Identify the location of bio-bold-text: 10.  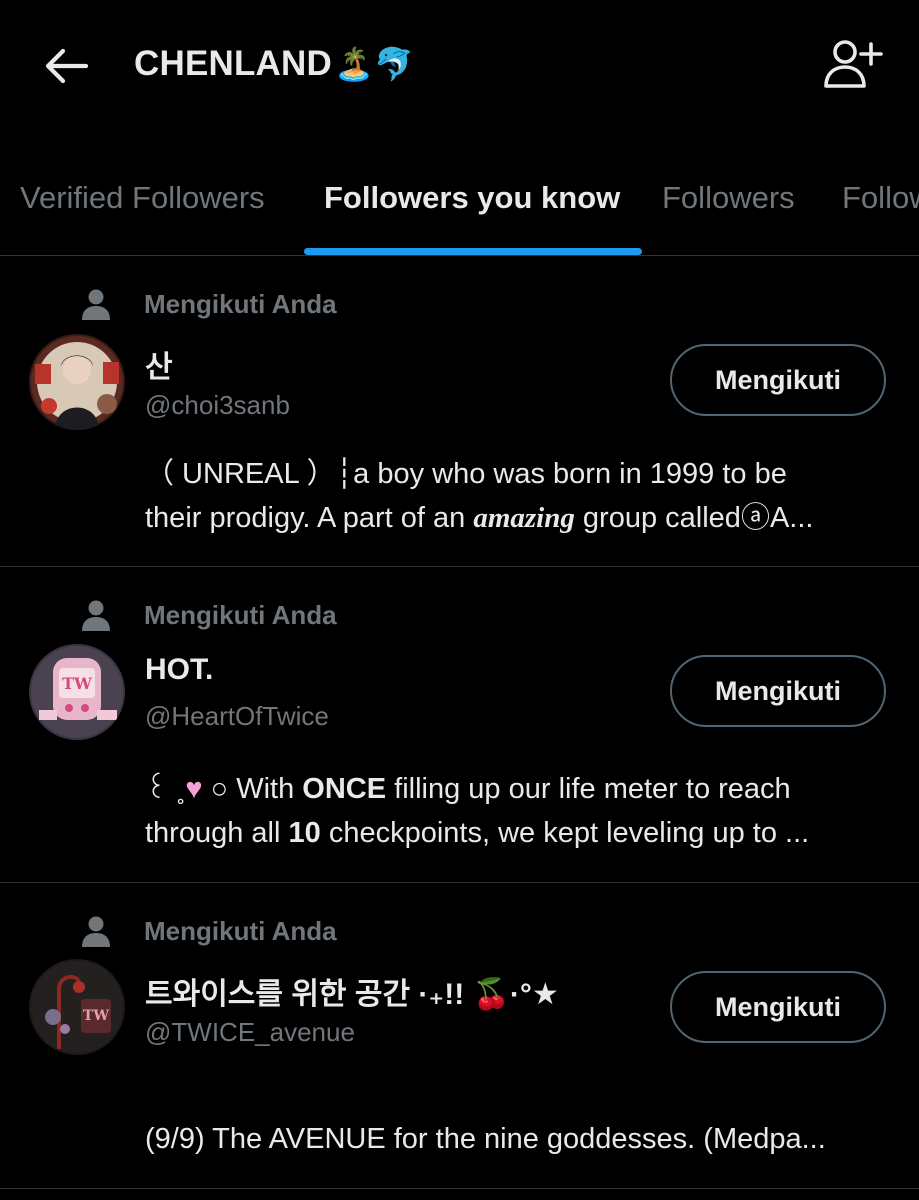
(304, 833).